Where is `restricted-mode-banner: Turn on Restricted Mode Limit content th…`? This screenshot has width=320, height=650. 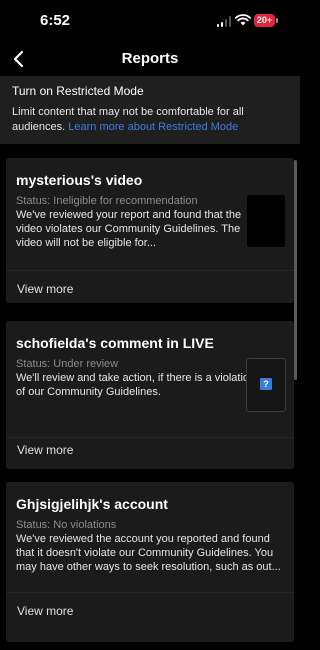 restricted-mode-banner: Turn on Restricted Mode Limit content th… is located at coordinates (150, 110).